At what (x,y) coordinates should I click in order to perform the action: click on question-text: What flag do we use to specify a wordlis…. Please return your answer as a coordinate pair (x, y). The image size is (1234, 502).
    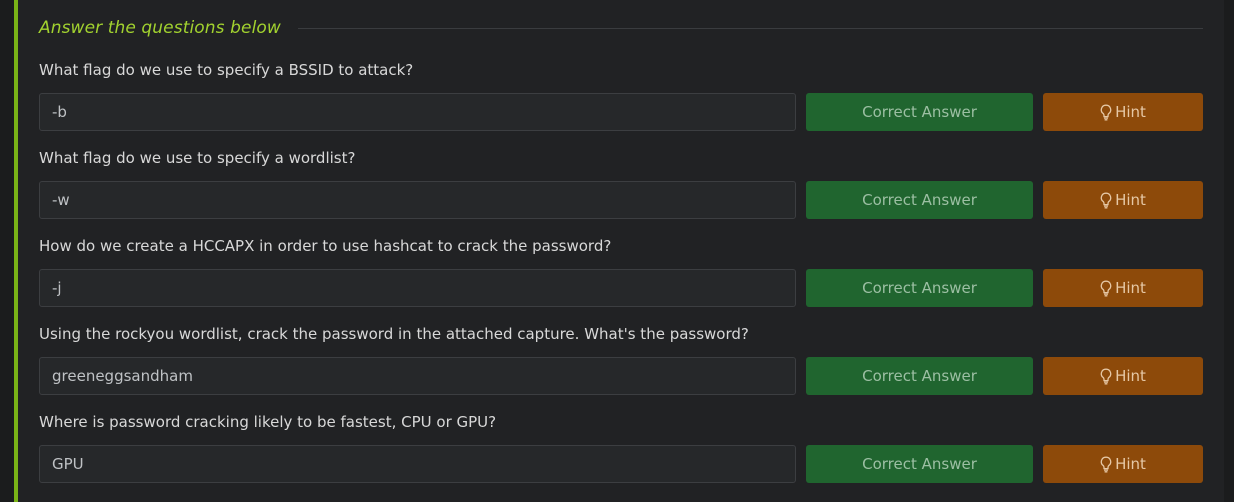
    Looking at the image, I should click on (197, 158).